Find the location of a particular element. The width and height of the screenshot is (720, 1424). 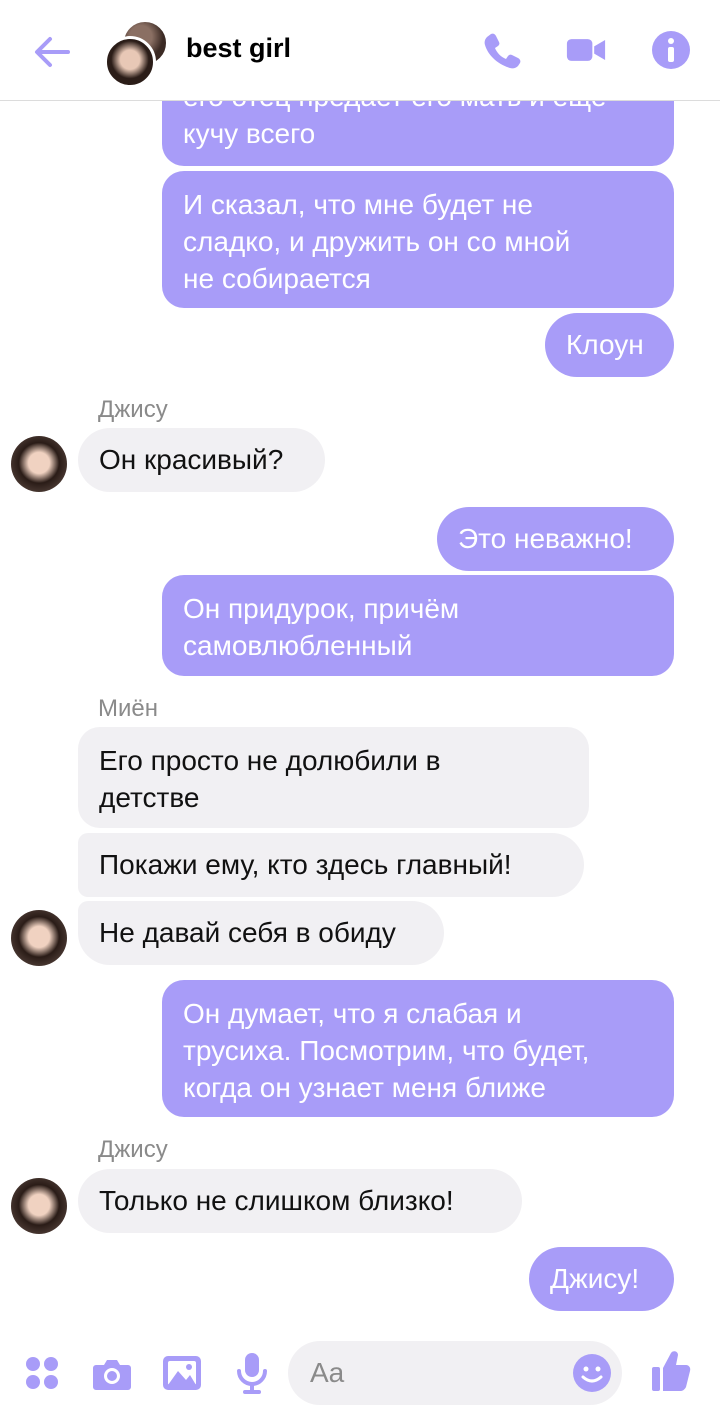

phone-icon is located at coordinates (502, 50).